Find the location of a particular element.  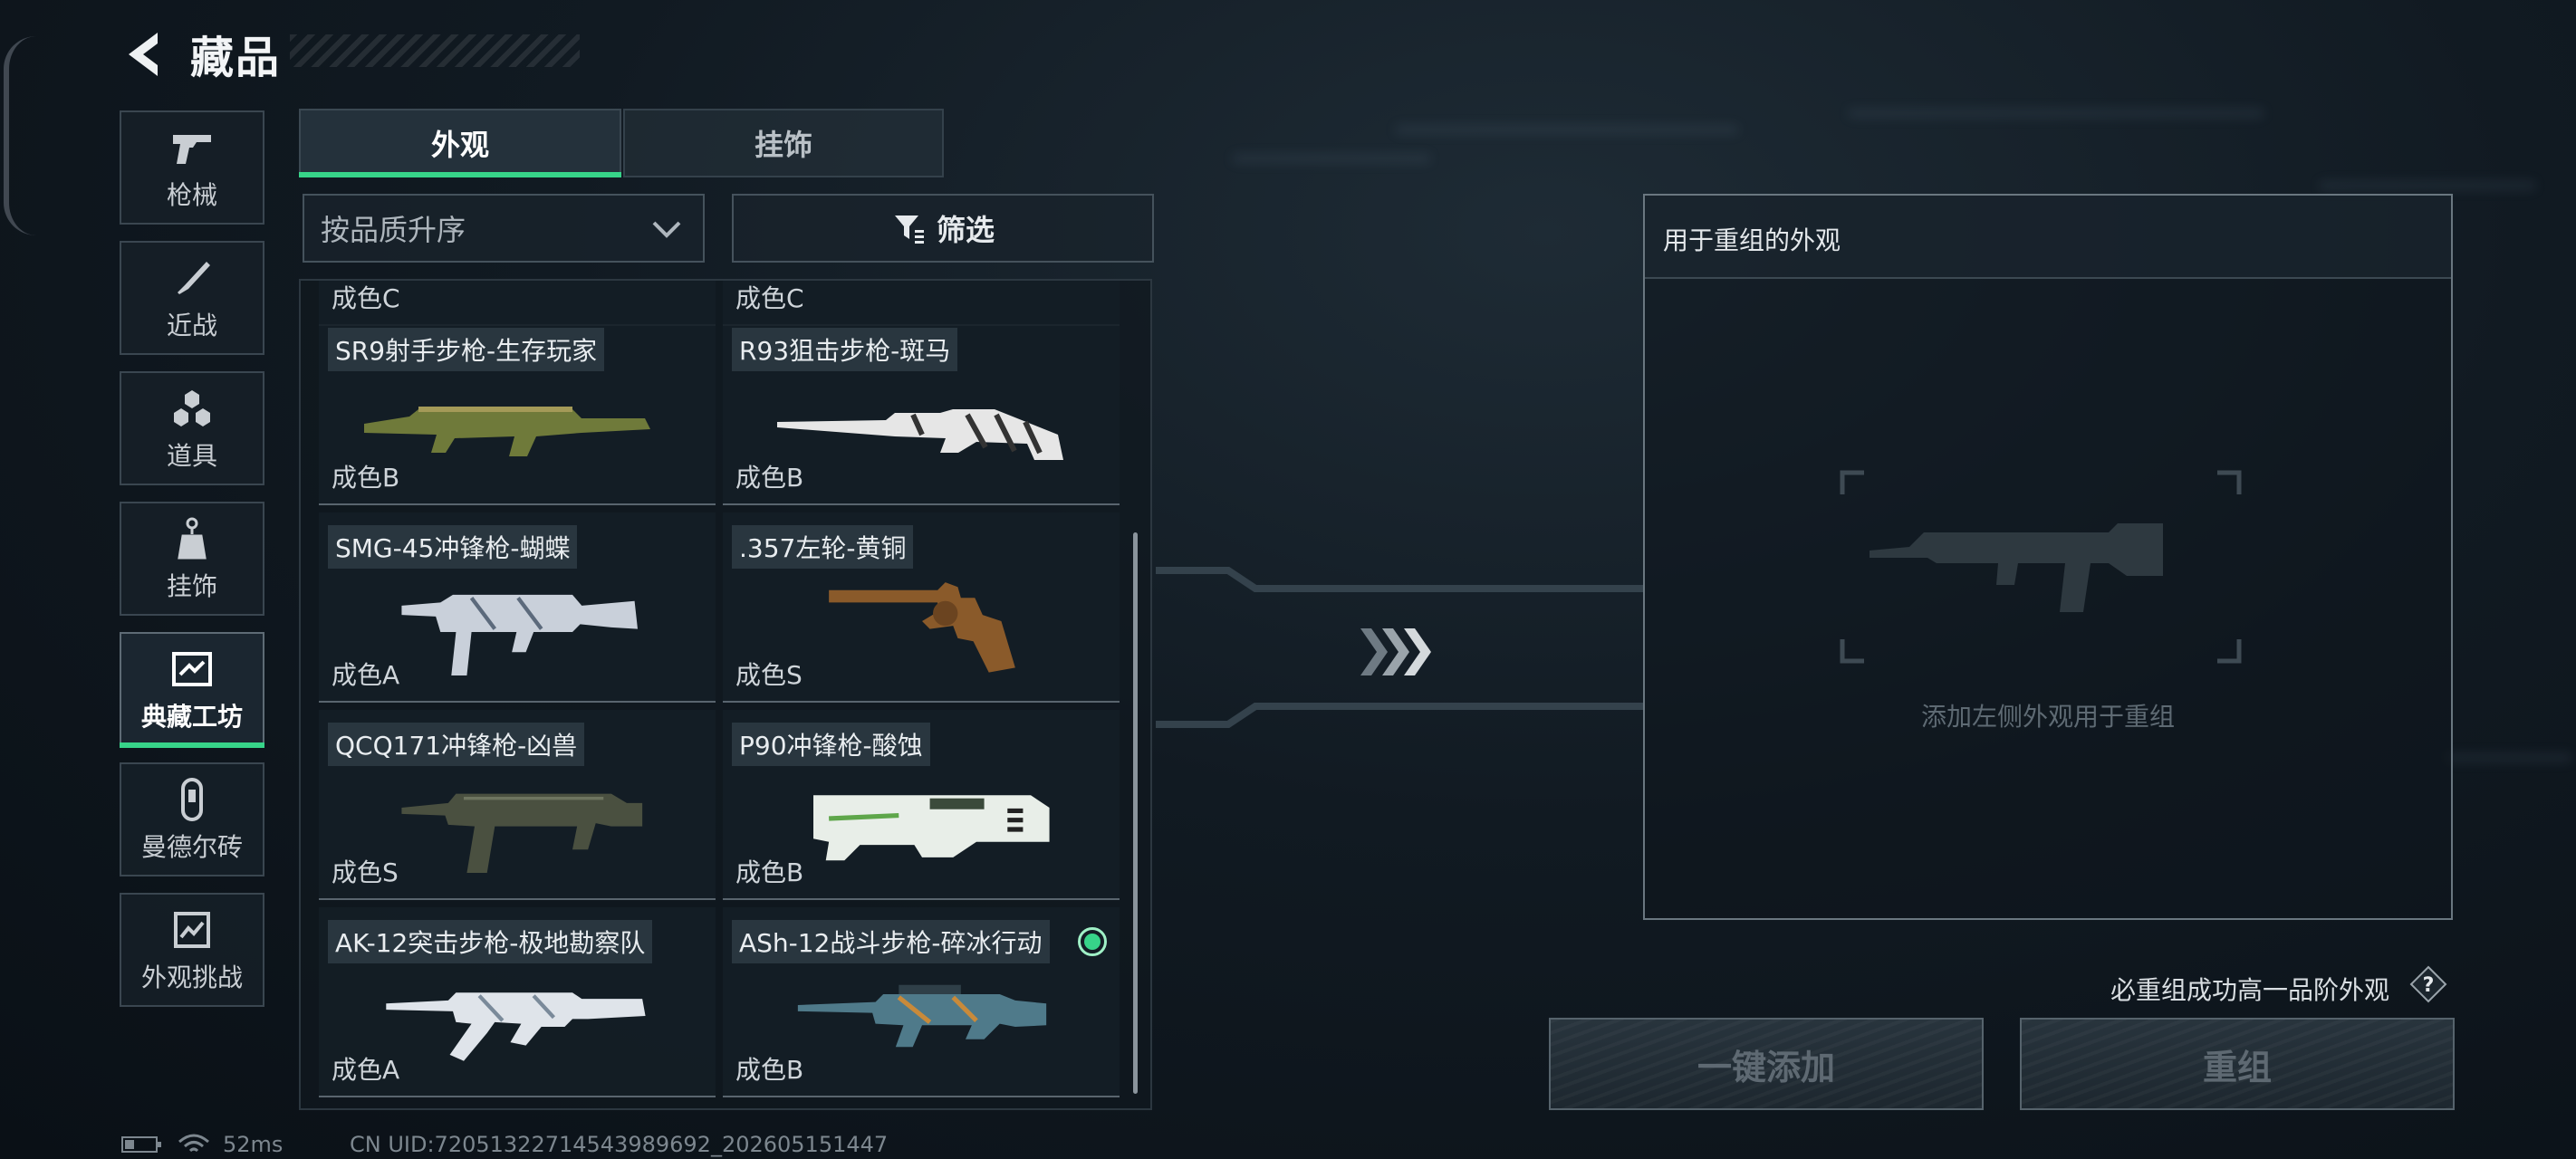

nav-label: 近战 is located at coordinates (191, 326).